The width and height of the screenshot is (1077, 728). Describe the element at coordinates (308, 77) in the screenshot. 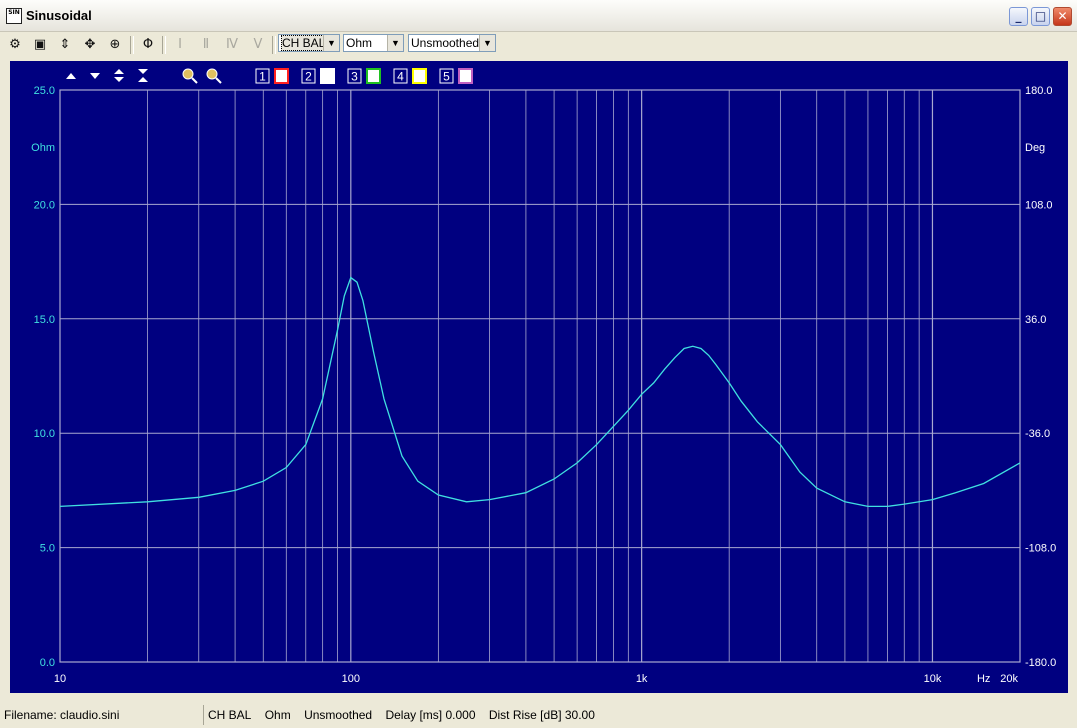

I see `curve-slot-label: 2` at that location.